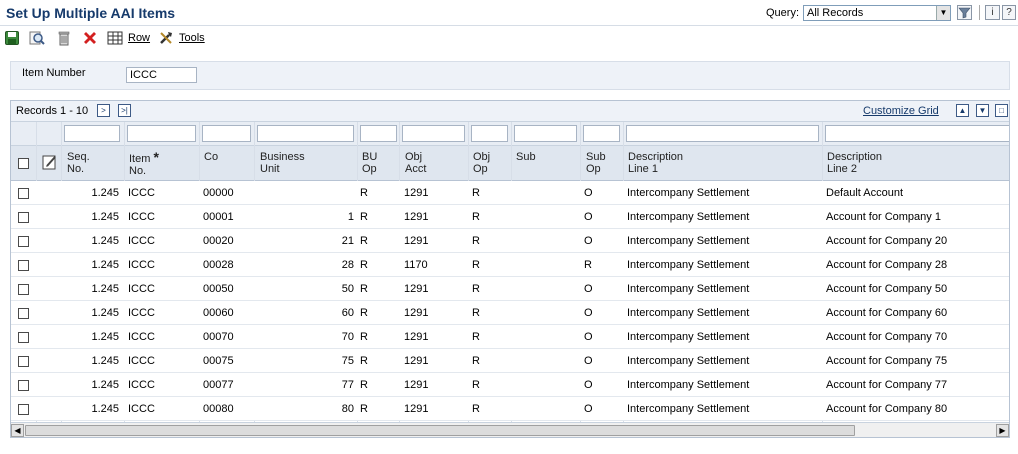  Describe the element at coordinates (161, 133) in the screenshot. I see `qbe-item-input` at that location.